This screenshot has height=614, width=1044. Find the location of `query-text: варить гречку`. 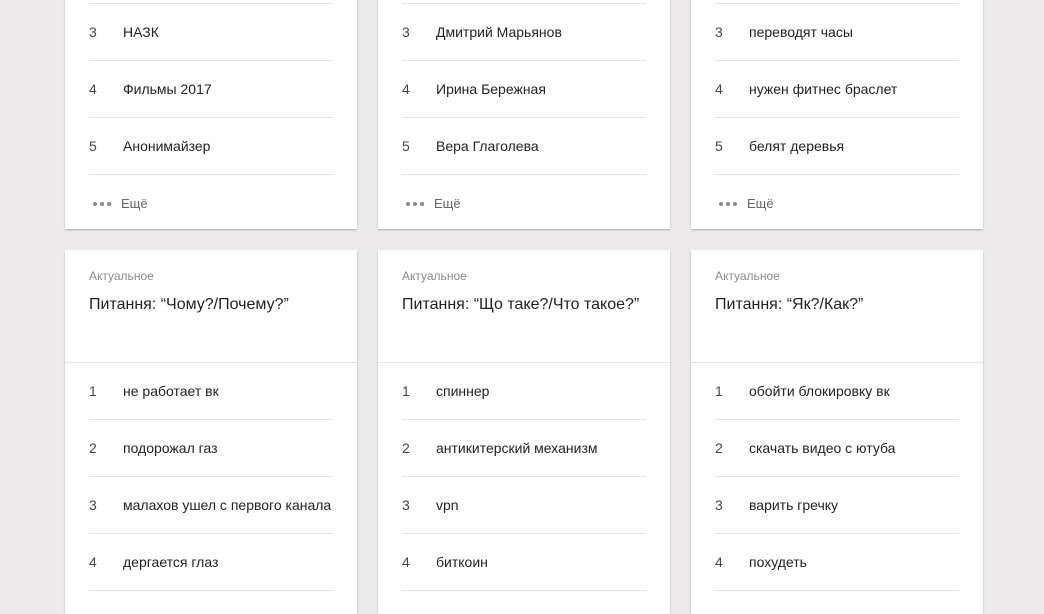

query-text: варить гречку is located at coordinates (794, 505).